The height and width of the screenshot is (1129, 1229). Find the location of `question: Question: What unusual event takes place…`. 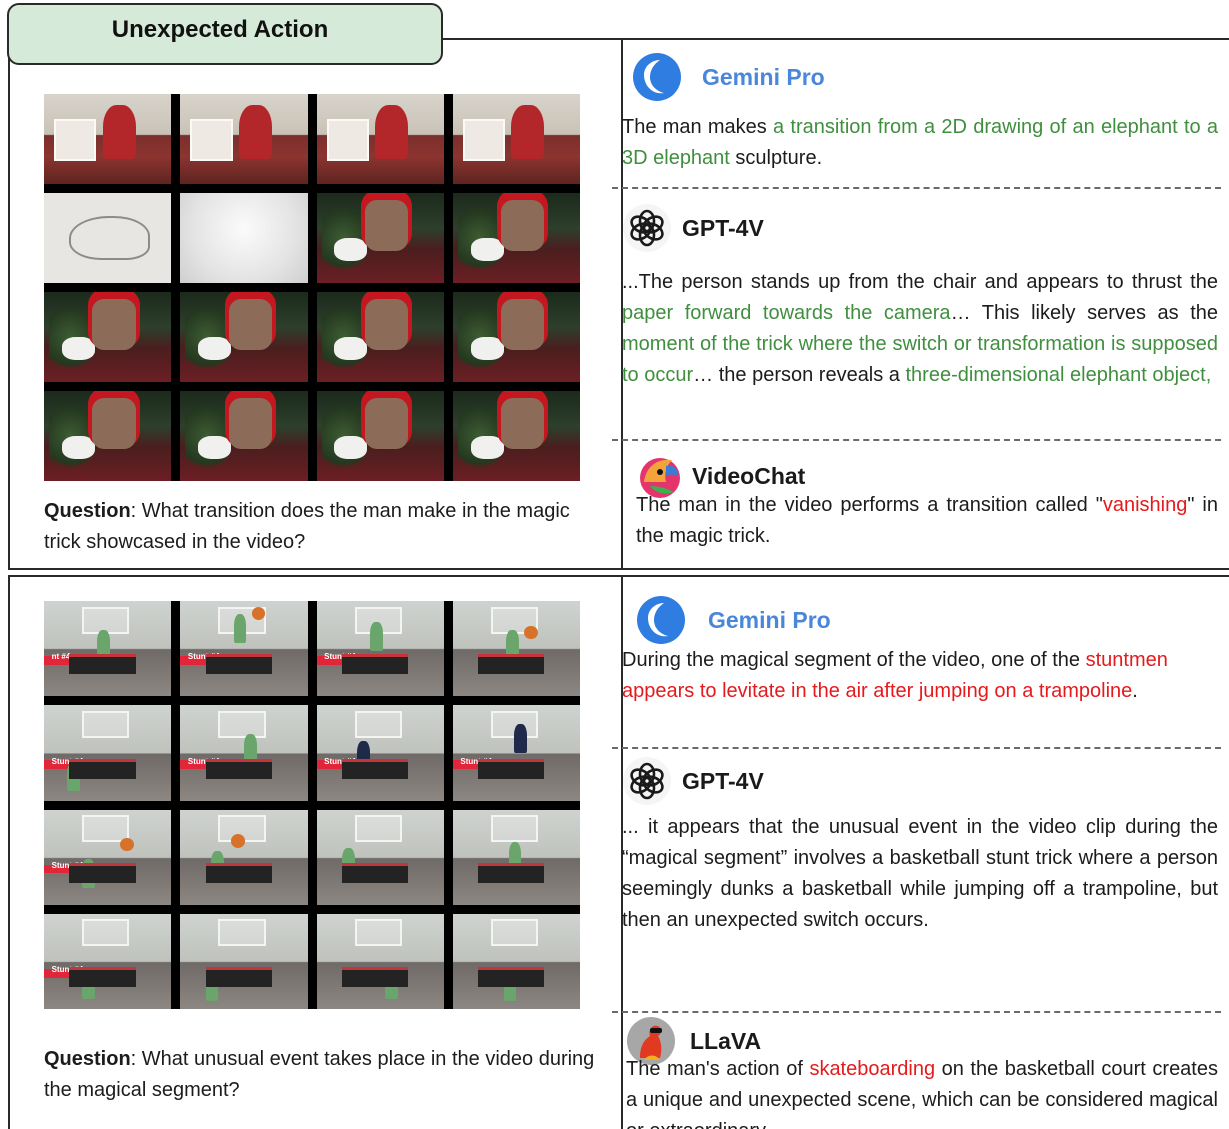

question: Question: What unusual event takes place… is located at coordinates (324, 1075).